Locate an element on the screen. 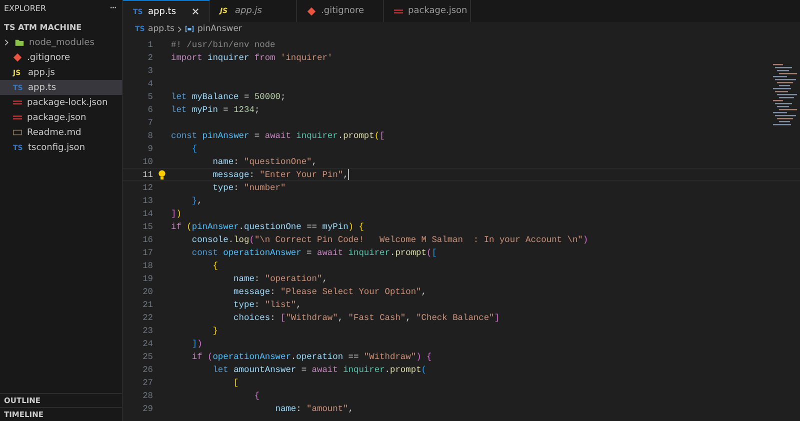 The width and height of the screenshot is (800, 421). file-item: Readme.md is located at coordinates (61, 132).